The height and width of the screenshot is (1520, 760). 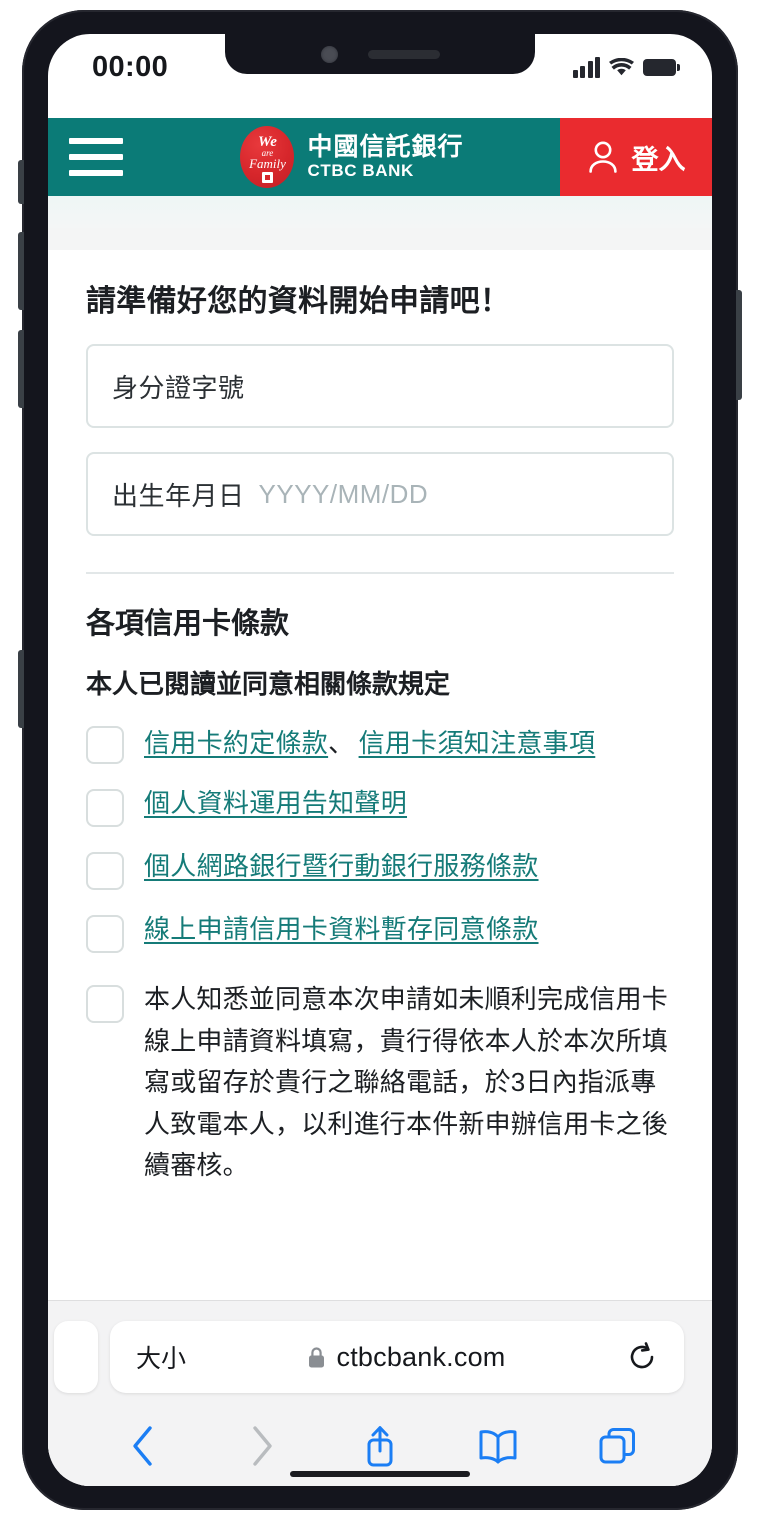 What do you see at coordinates (105, 745) in the screenshot?
I see `terms-checkbox-credit-card-agreement` at bounding box center [105, 745].